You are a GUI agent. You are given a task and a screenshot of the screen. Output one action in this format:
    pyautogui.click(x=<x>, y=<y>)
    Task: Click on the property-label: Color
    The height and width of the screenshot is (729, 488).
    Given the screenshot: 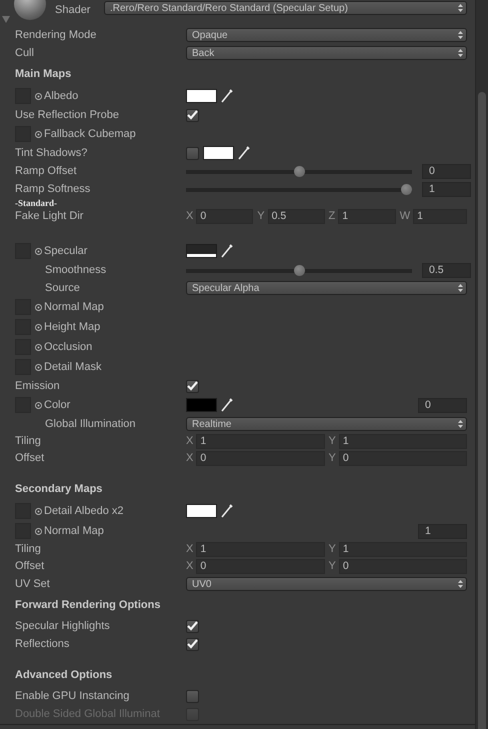 What is the action you would take?
    pyautogui.click(x=57, y=405)
    